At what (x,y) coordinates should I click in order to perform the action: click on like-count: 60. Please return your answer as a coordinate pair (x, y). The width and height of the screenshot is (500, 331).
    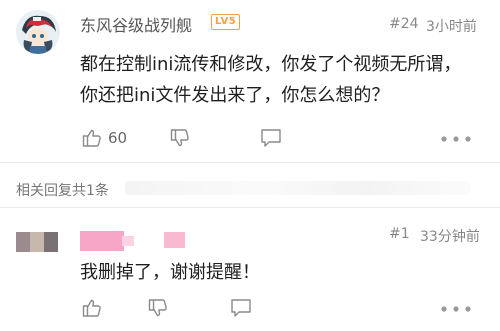
    Looking at the image, I should click on (118, 138).